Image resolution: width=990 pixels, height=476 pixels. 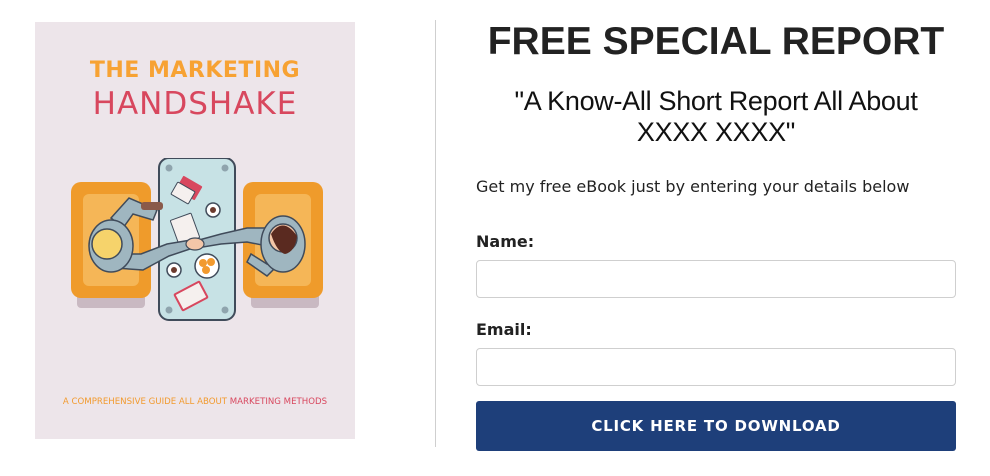 I want to click on cover-subtitle-highlight: MARKETING METHODS, so click(x=278, y=402).